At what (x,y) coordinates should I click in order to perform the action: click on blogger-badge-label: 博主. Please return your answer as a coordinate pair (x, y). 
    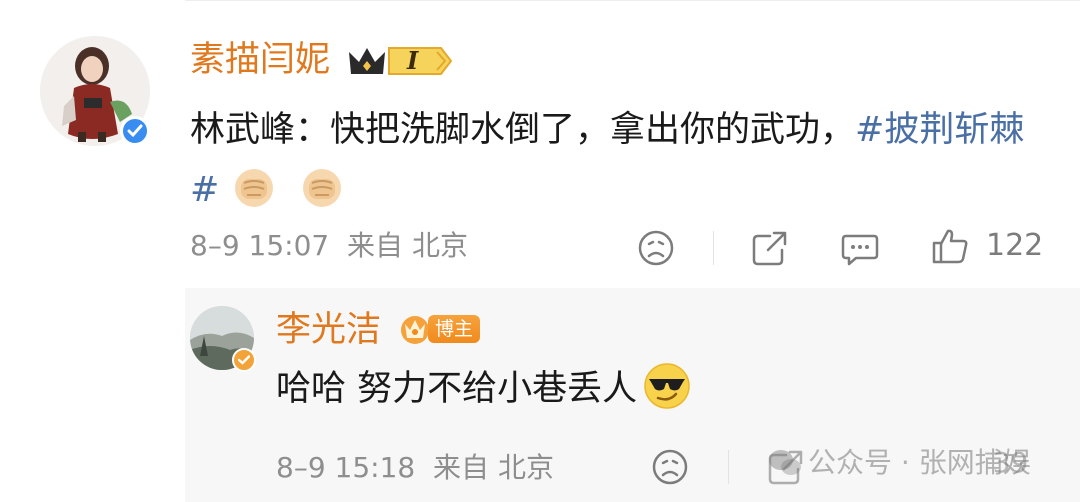
    Looking at the image, I should click on (454, 329).